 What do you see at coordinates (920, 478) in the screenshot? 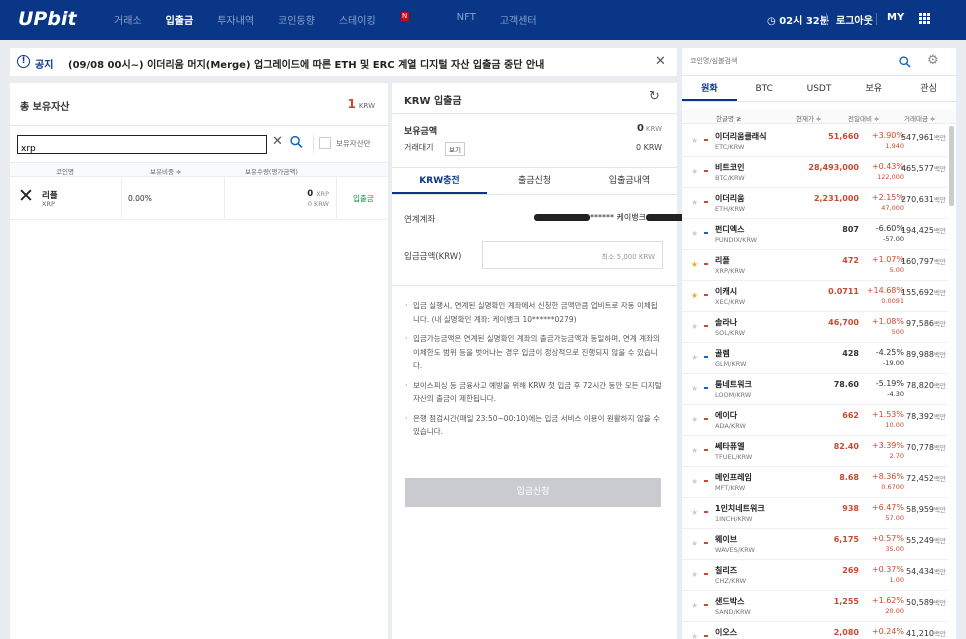
I see `coin-volume-value: 72,452` at bounding box center [920, 478].